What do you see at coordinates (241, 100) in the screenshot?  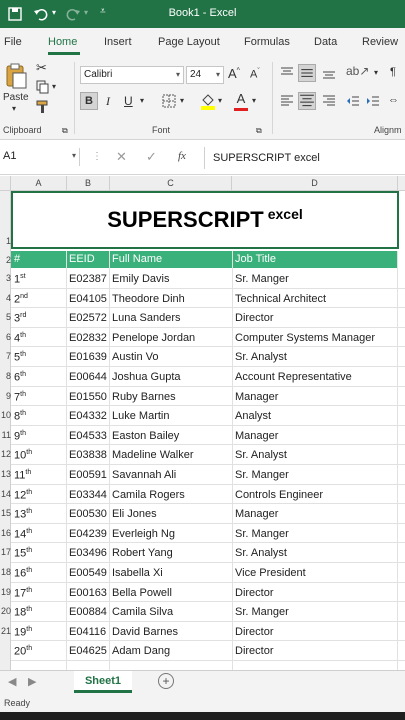 I see `font-color-icon: A` at bounding box center [241, 100].